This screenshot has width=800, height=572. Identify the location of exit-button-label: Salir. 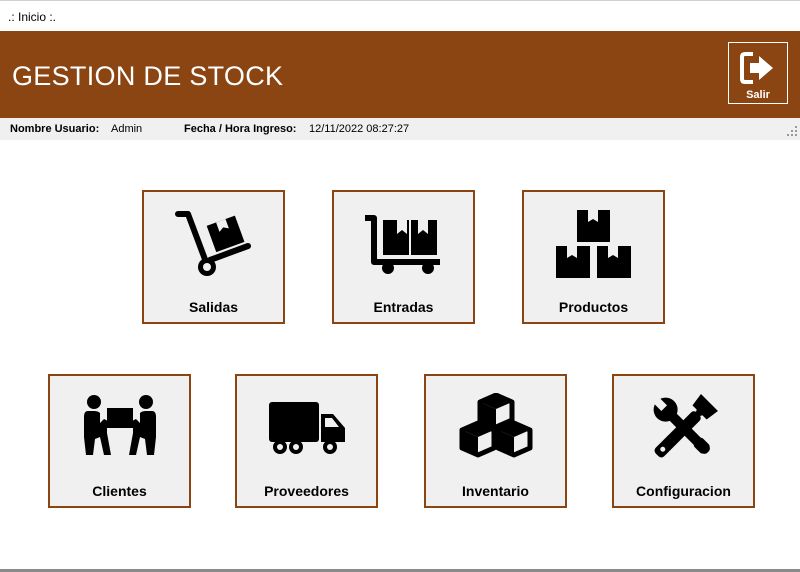
(758, 95).